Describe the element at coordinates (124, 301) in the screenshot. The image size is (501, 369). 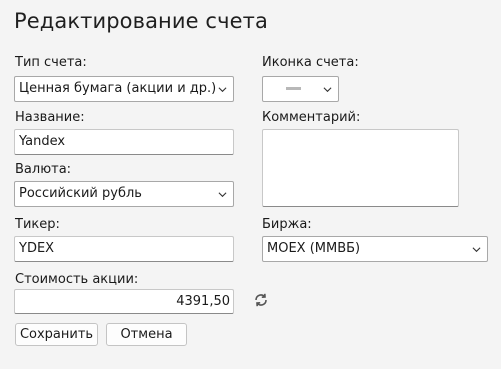
I see `share-price-input: 4391,50` at that location.